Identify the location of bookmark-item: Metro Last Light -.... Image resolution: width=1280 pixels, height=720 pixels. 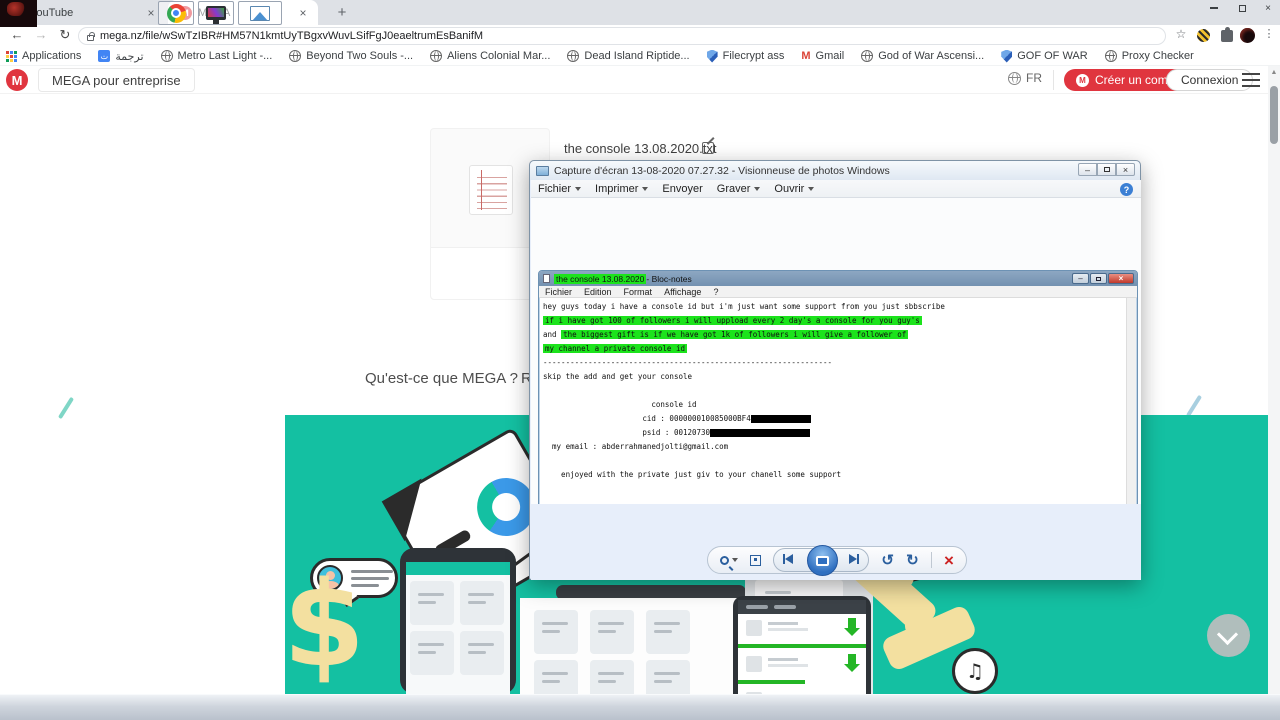
(216, 56).